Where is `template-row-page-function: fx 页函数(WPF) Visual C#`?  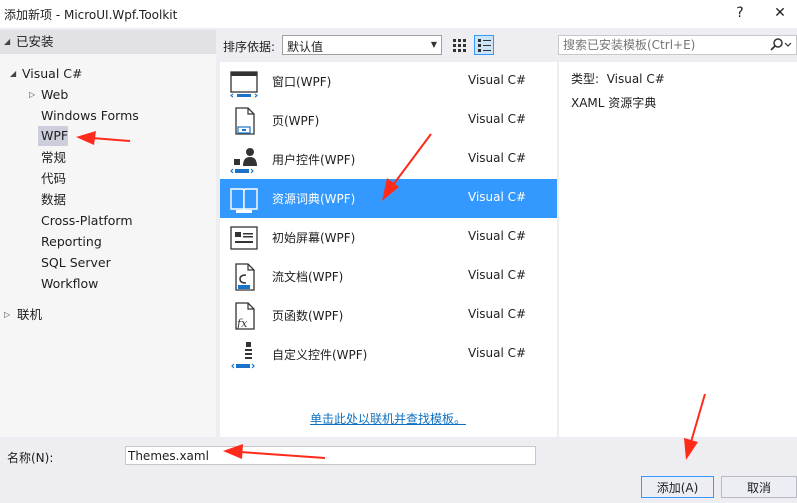 template-row-page-function: fx 页函数(WPF) Visual C# is located at coordinates (388, 315).